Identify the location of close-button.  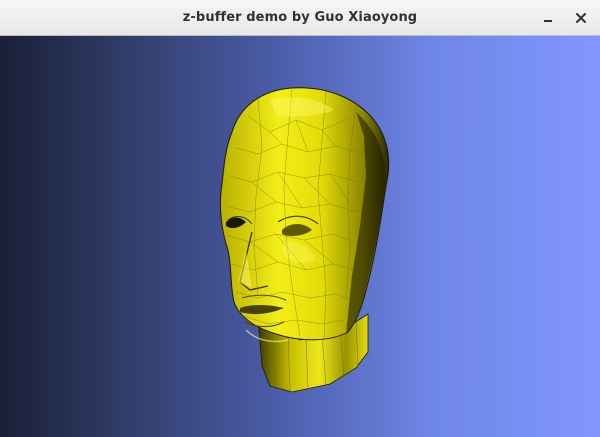
(581, 18).